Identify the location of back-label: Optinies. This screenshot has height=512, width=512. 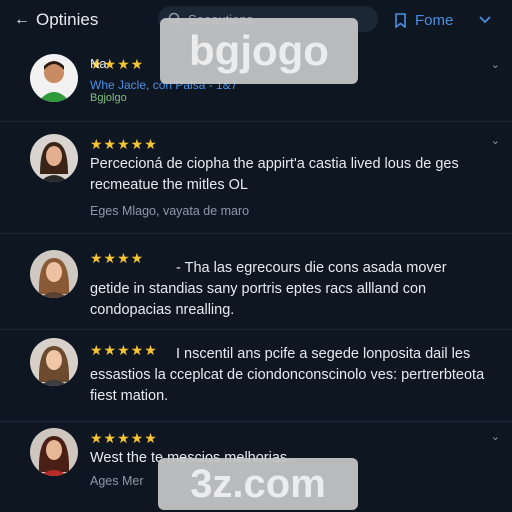
(67, 19).